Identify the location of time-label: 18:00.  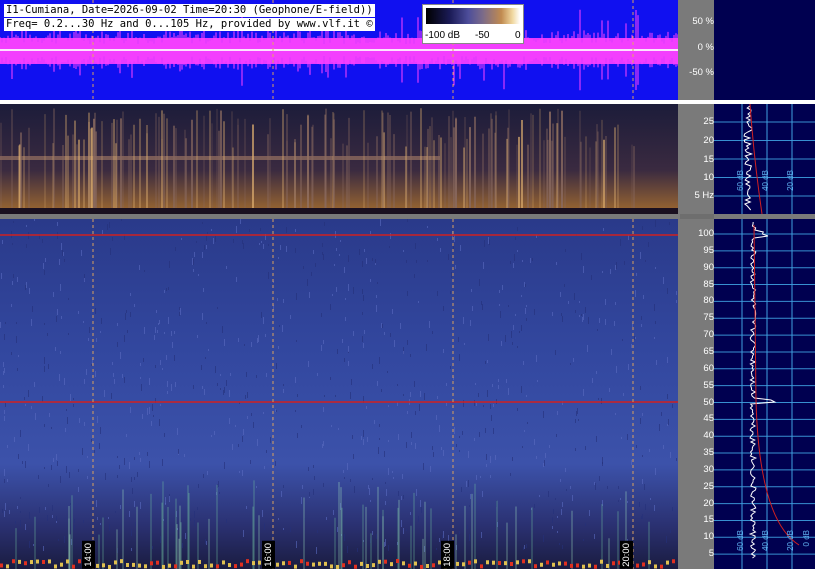
(447, 555).